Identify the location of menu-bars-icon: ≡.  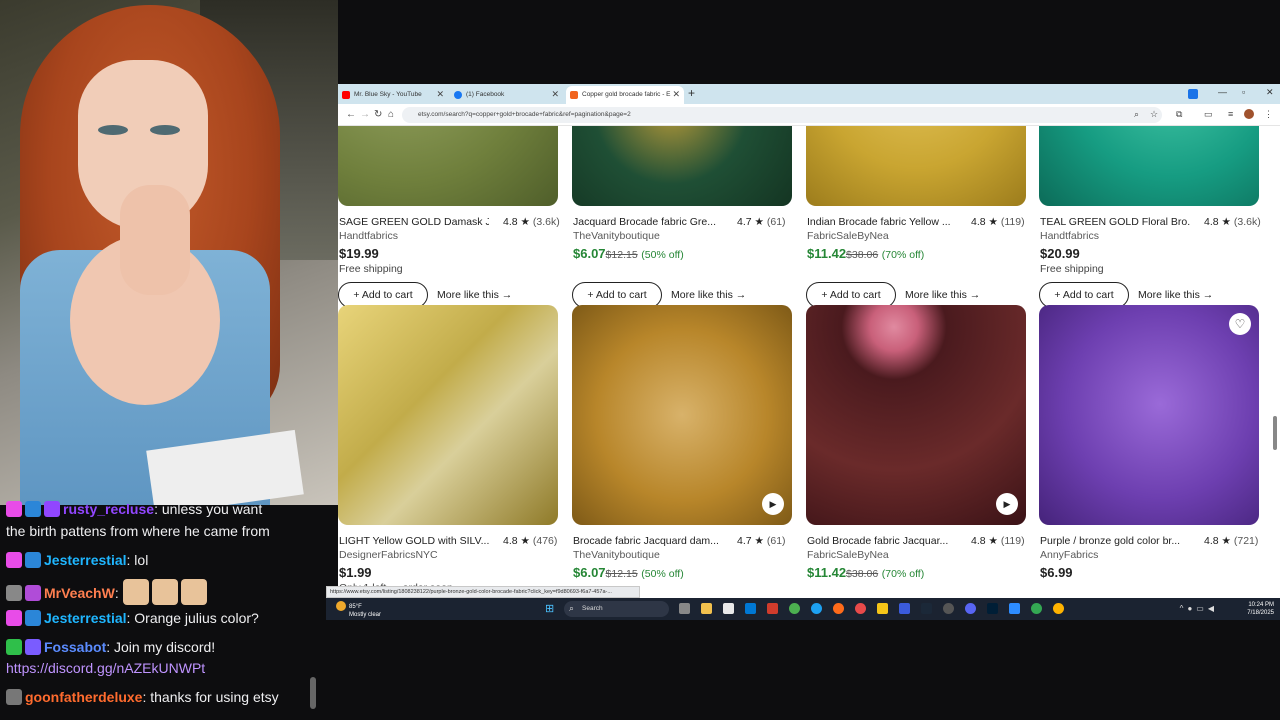
(1230, 114).